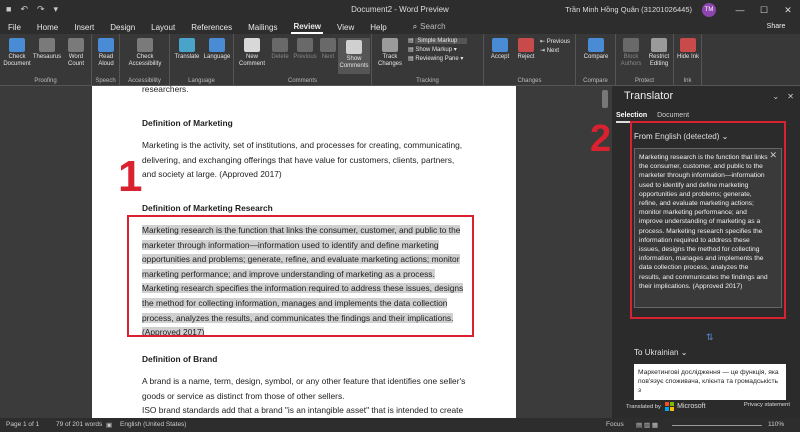 This screenshot has height=432, width=800. What do you see at coordinates (17, 53) in the screenshot?
I see `check-document-button: Check Document` at bounding box center [17, 53].